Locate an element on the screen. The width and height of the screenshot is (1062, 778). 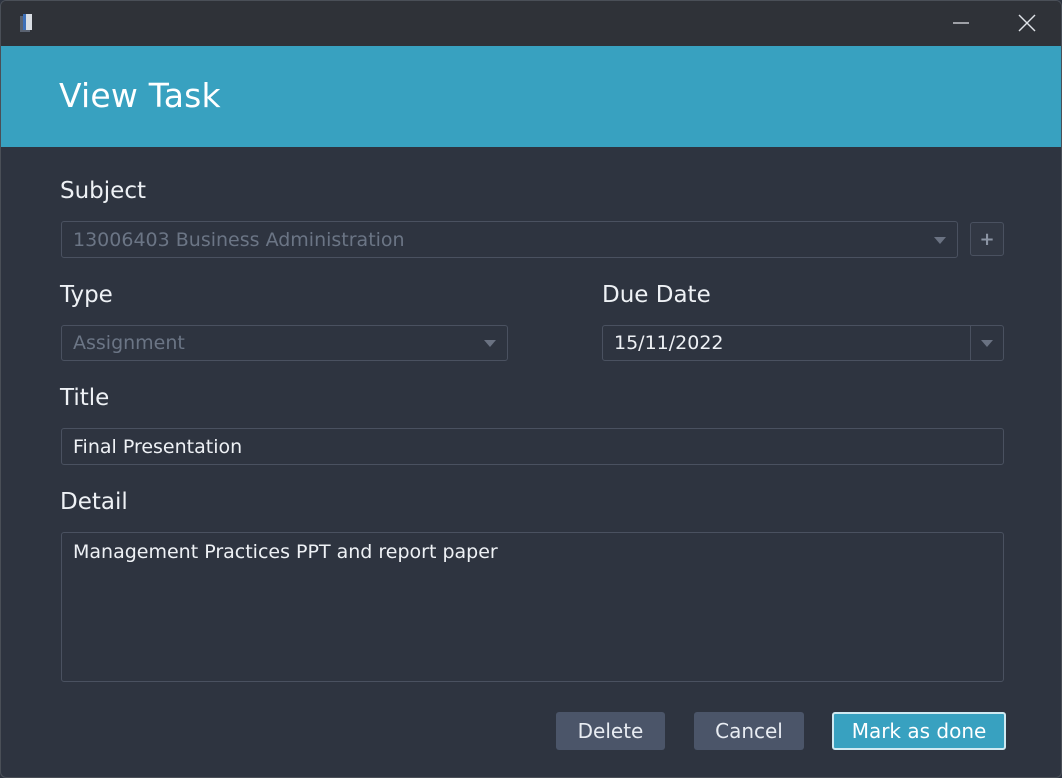
due-date-label: Due Date is located at coordinates (656, 295).